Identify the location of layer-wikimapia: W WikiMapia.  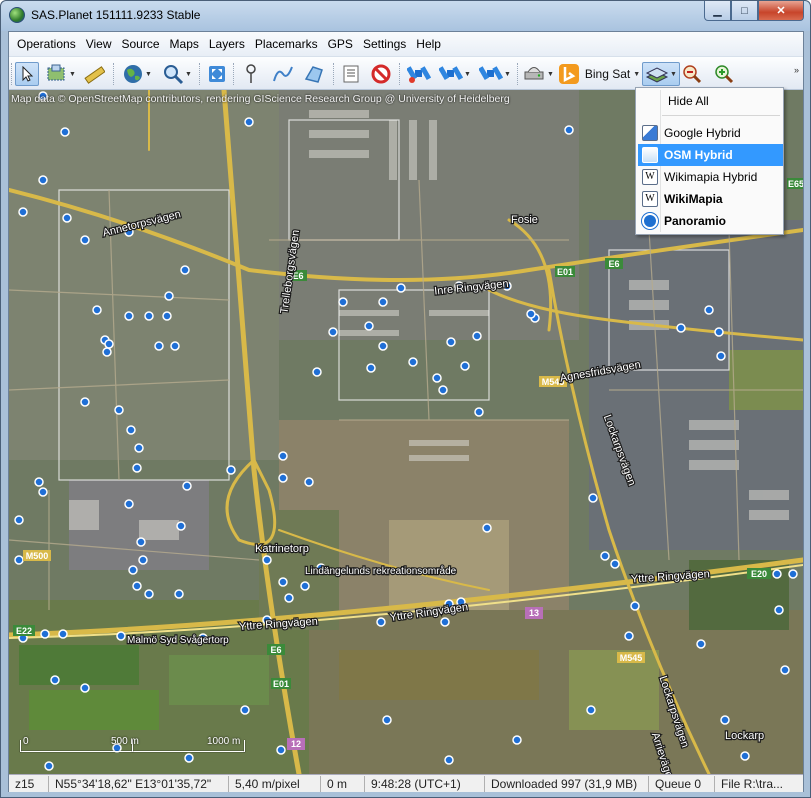
(710, 199).